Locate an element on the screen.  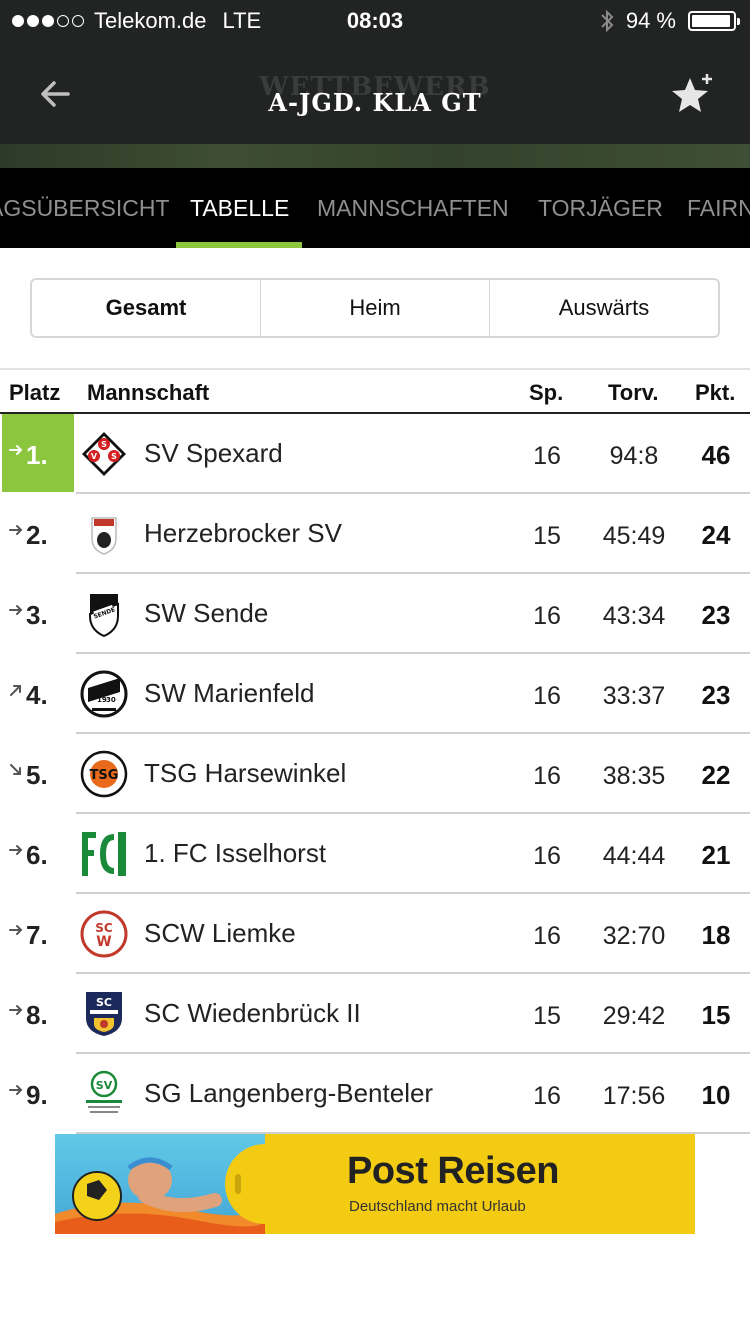
rank-cell: 4. is located at coordinates (38, 693).